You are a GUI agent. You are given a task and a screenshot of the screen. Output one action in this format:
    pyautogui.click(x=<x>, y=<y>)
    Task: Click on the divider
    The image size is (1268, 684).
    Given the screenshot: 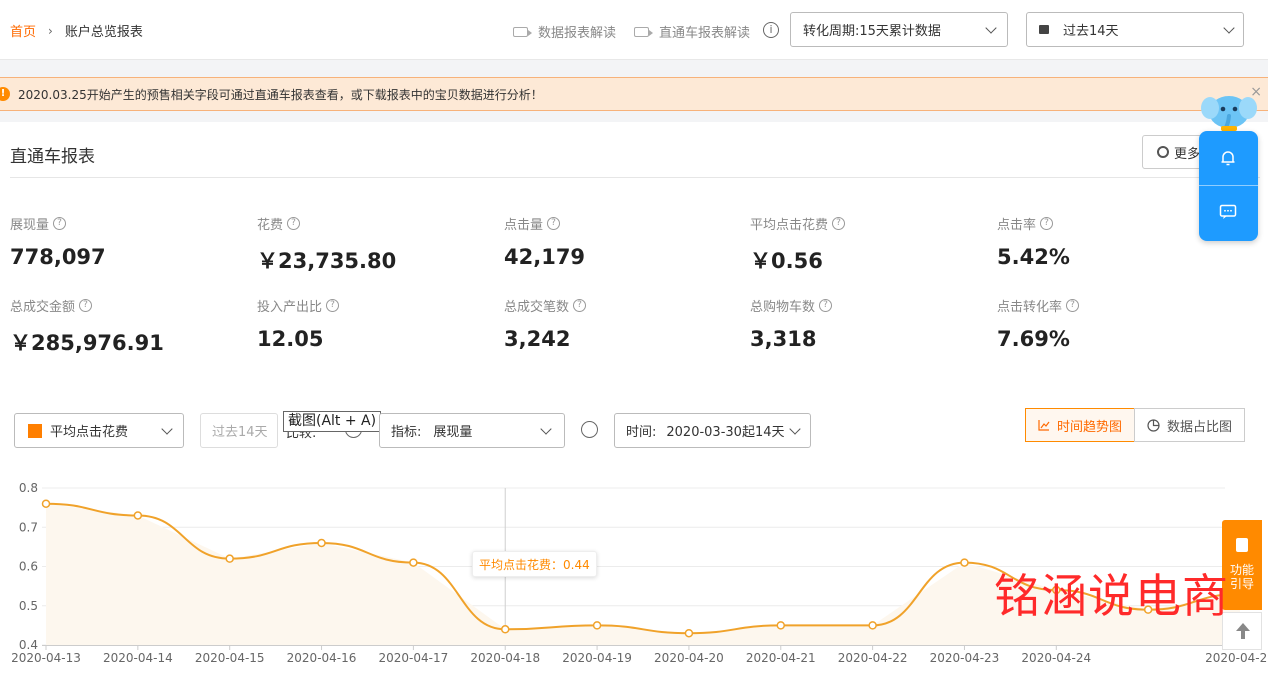 What is the action you would take?
    pyautogui.click(x=1228, y=185)
    